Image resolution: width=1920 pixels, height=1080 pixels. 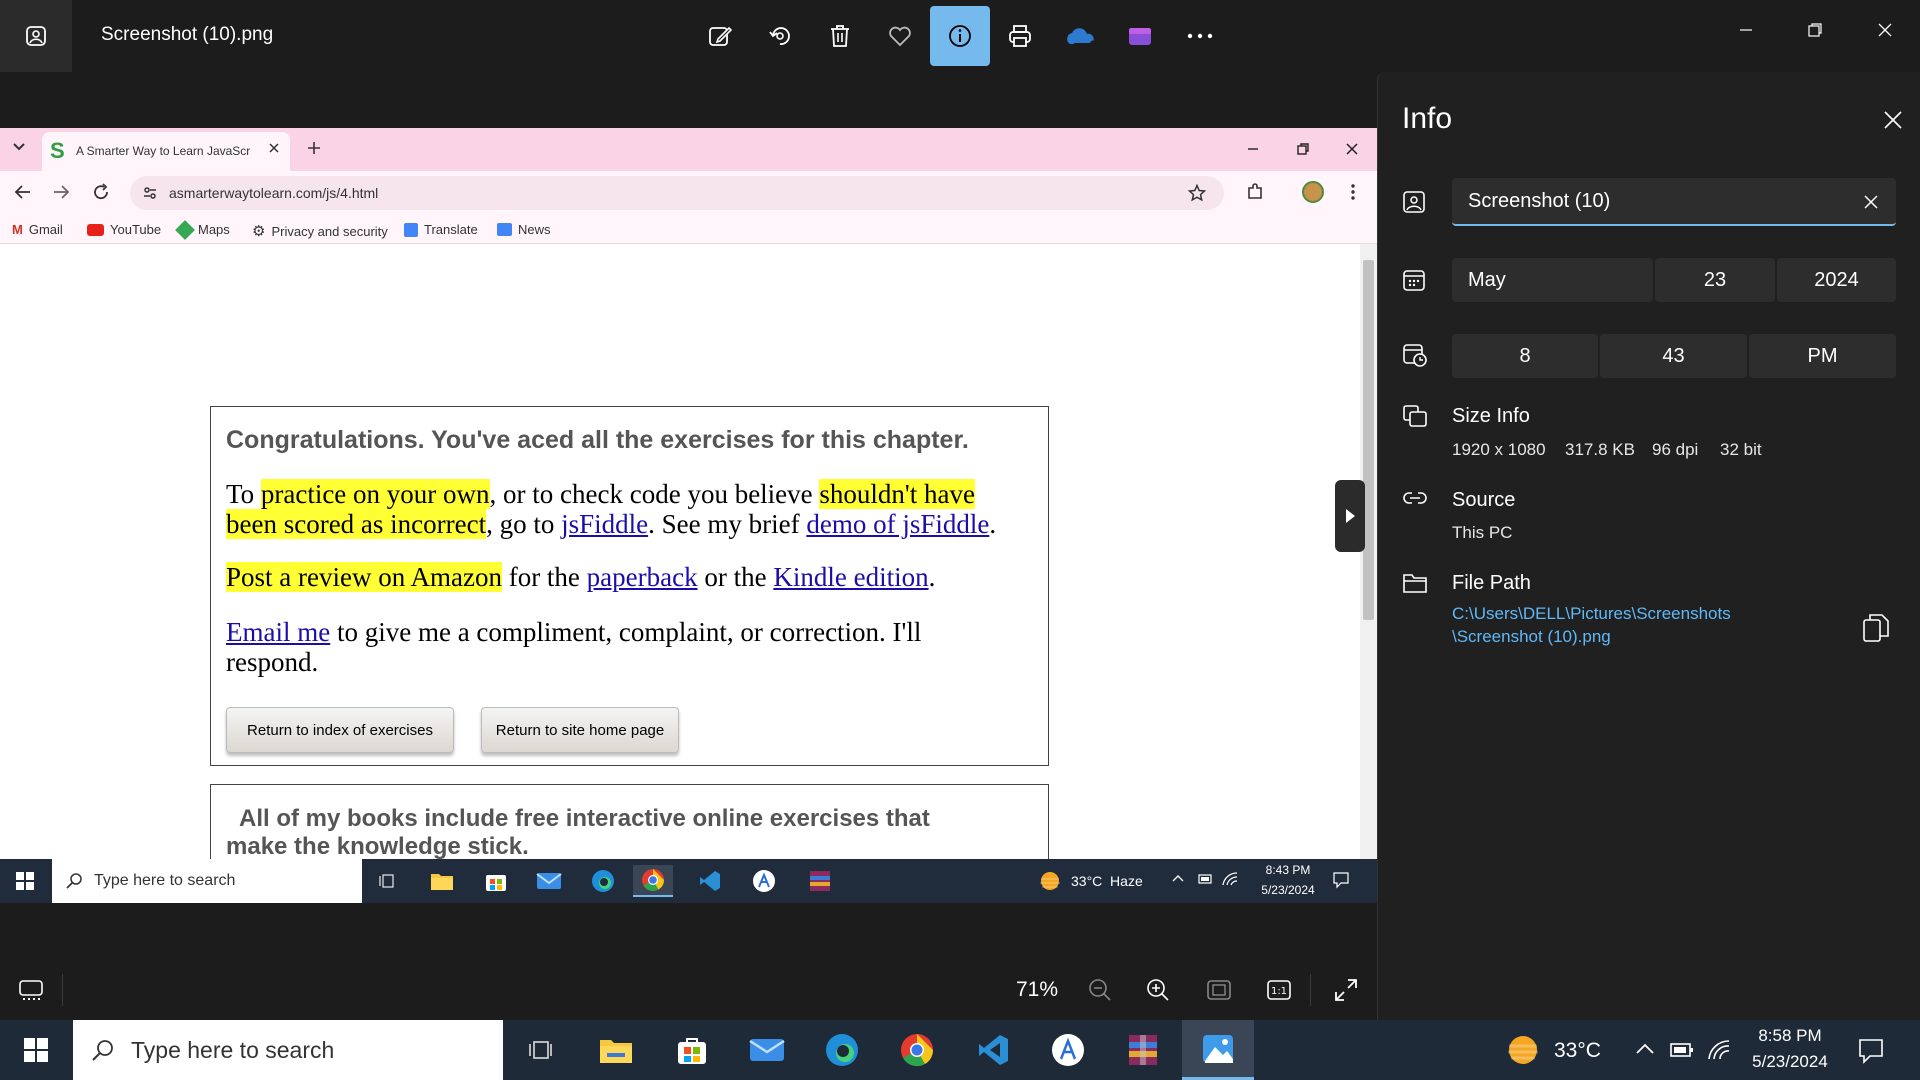 What do you see at coordinates (1219, 990) in the screenshot?
I see `fit-to-window-icon` at bounding box center [1219, 990].